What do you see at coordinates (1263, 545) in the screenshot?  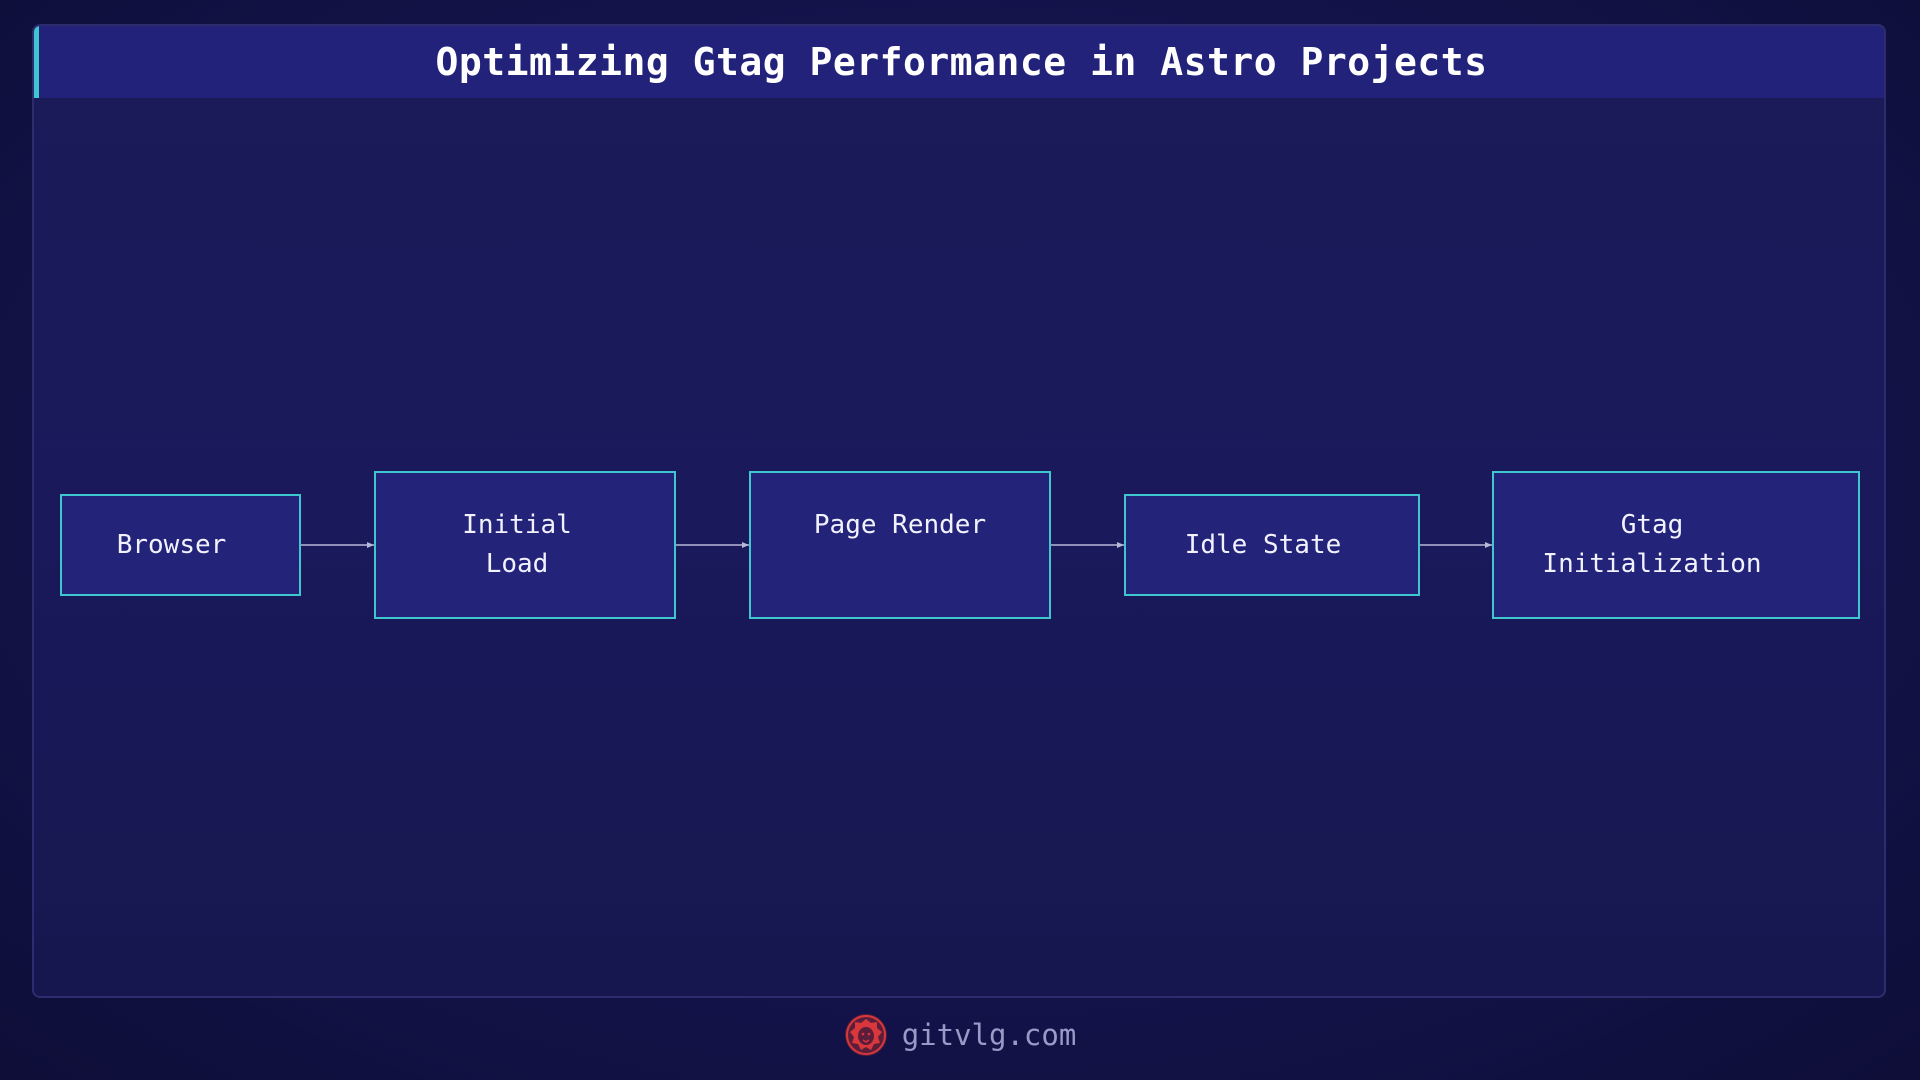 I see `node-idle-state-label: Idle State` at bounding box center [1263, 545].